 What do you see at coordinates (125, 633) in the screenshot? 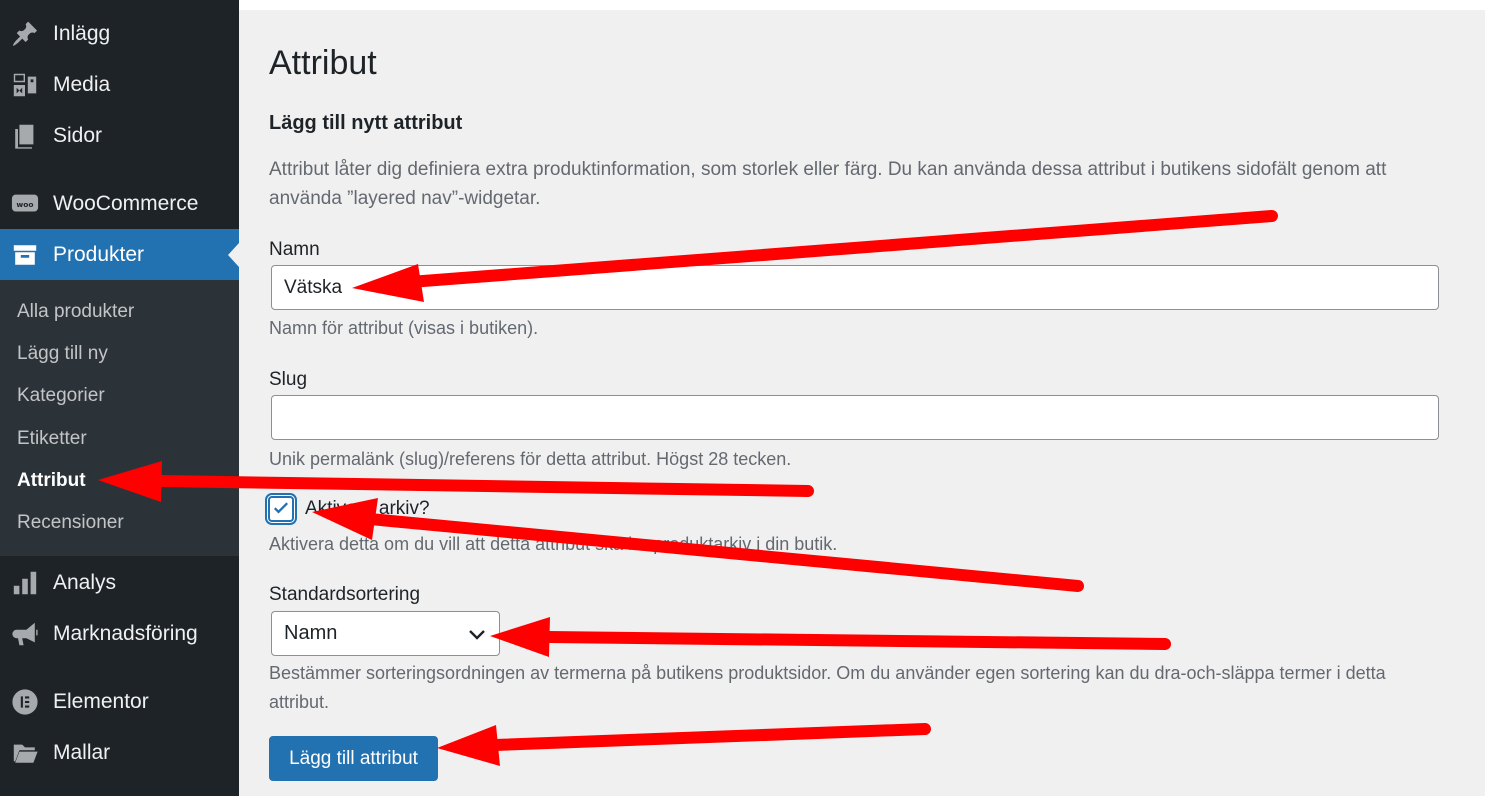
I see `menu-label: Marknadsföring` at bounding box center [125, 633].